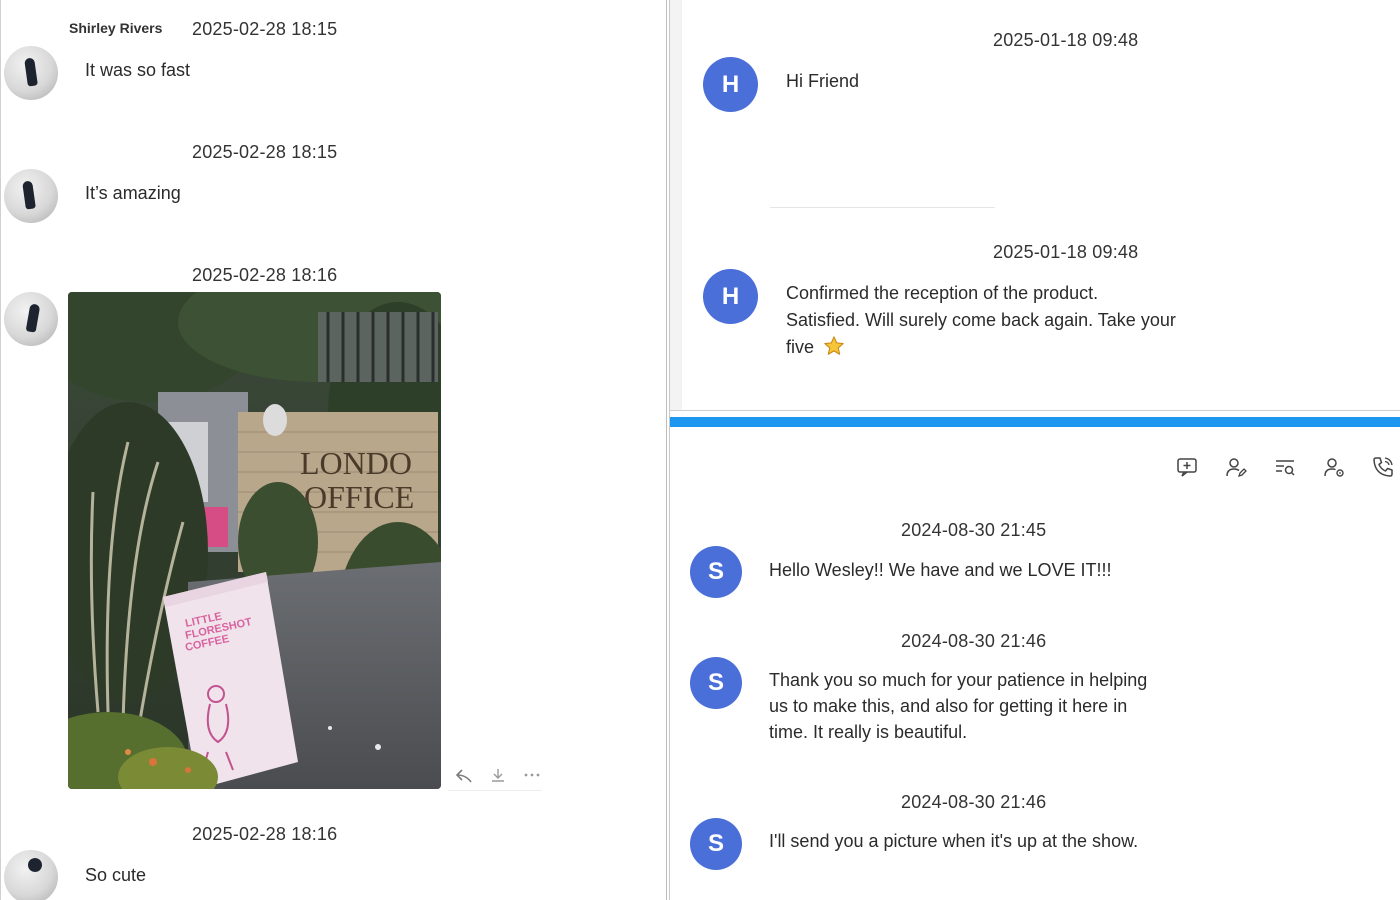 Image resolution: width=1400 pixels, height=900 pixels. I want to click on photo-action-bar, so click(495, 775).